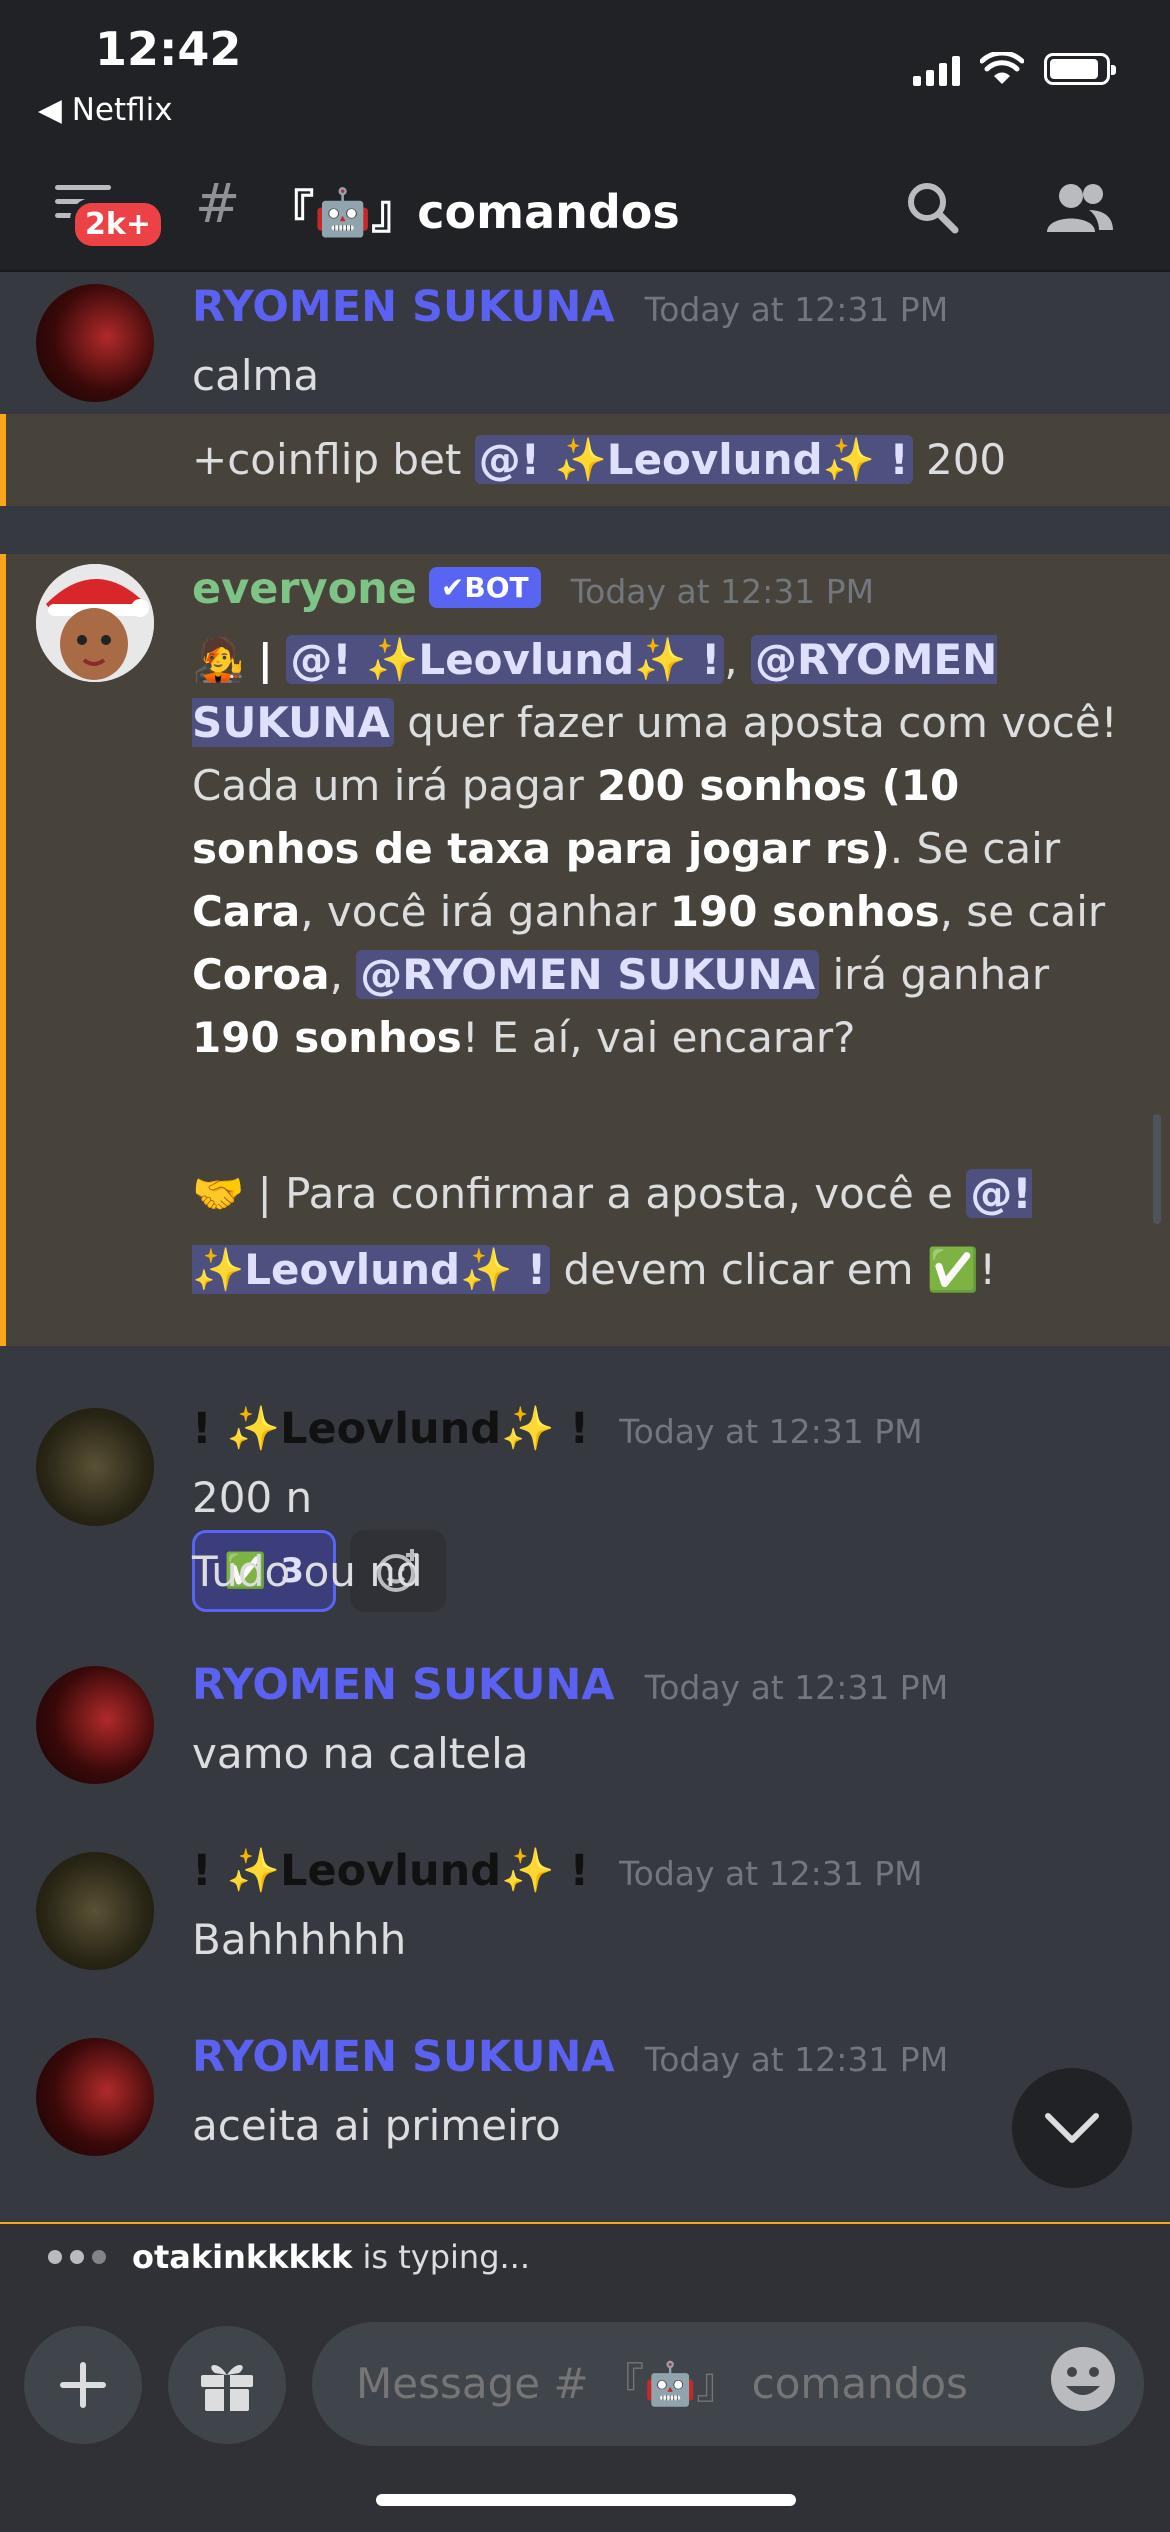  What do you see at coordinates (105, 110) in the screenshot?
I see `back-to-app-link: ◀ Netflix` at bounding box center [105, 110].